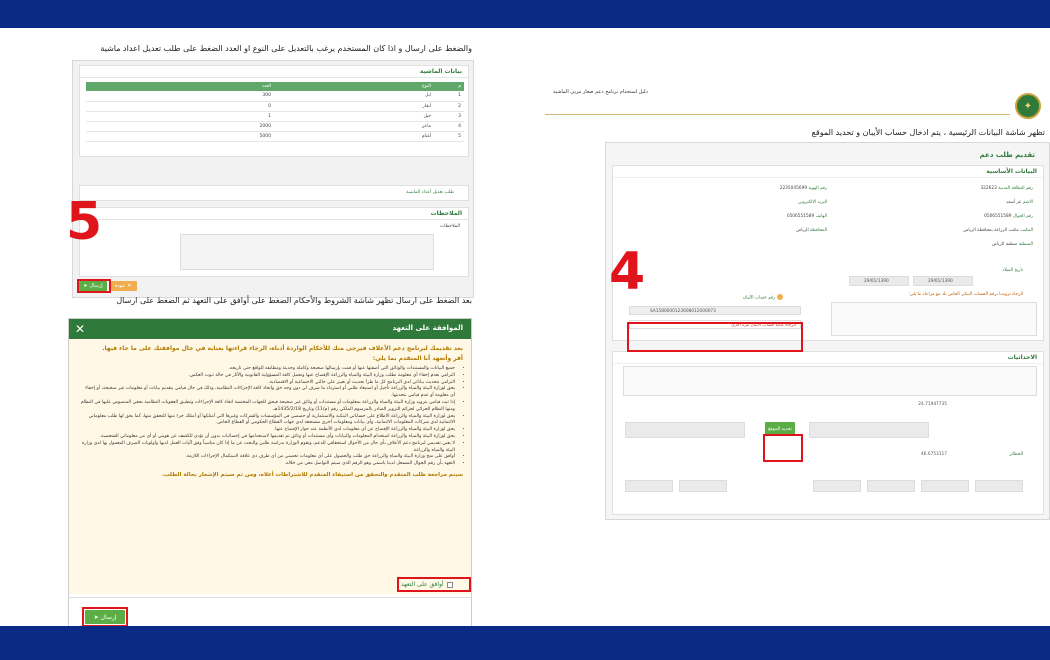  I want to click on th-count: العدد, so click(180, 86).